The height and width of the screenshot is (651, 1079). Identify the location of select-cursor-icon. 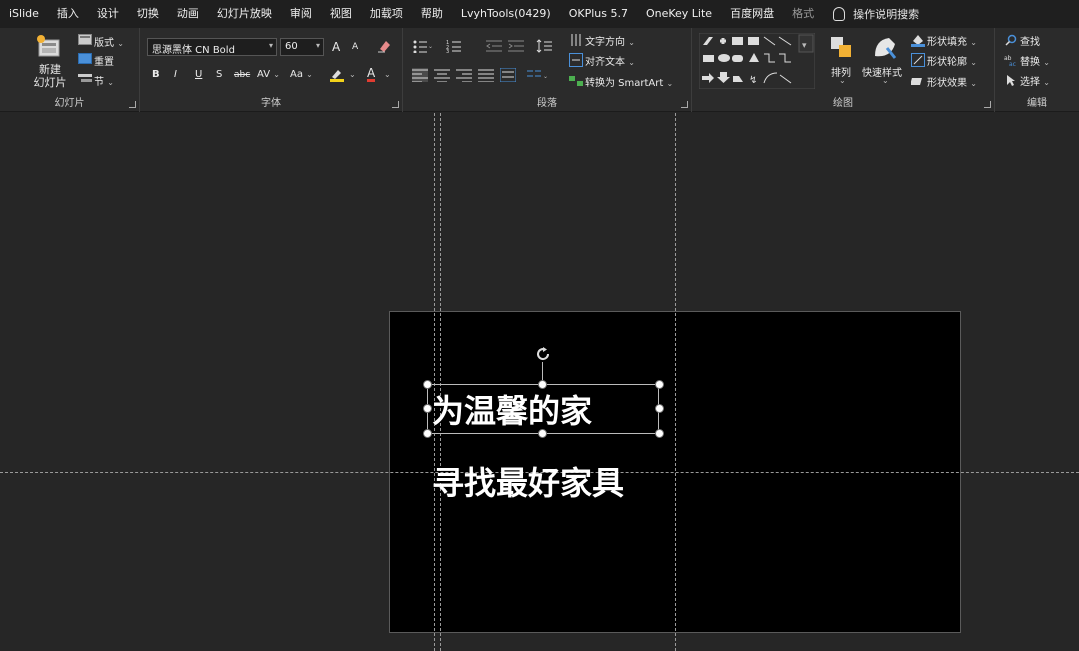
(1011, 80).